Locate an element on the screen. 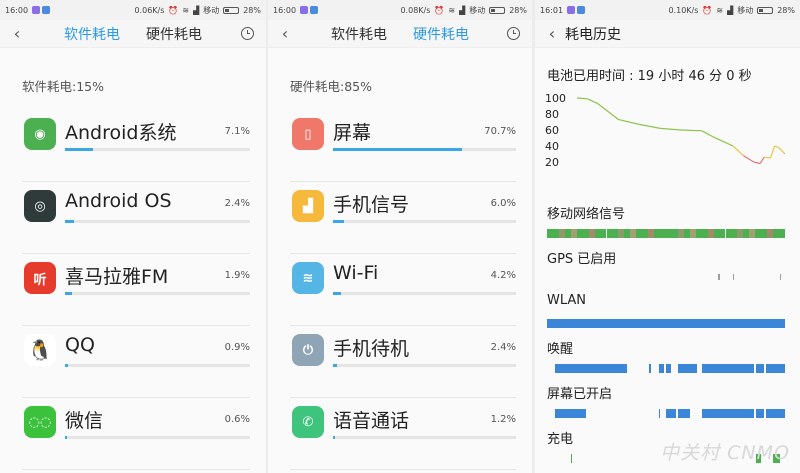  hardware-summary: 硬件耗电:85% is located at coordinates (331, 86).